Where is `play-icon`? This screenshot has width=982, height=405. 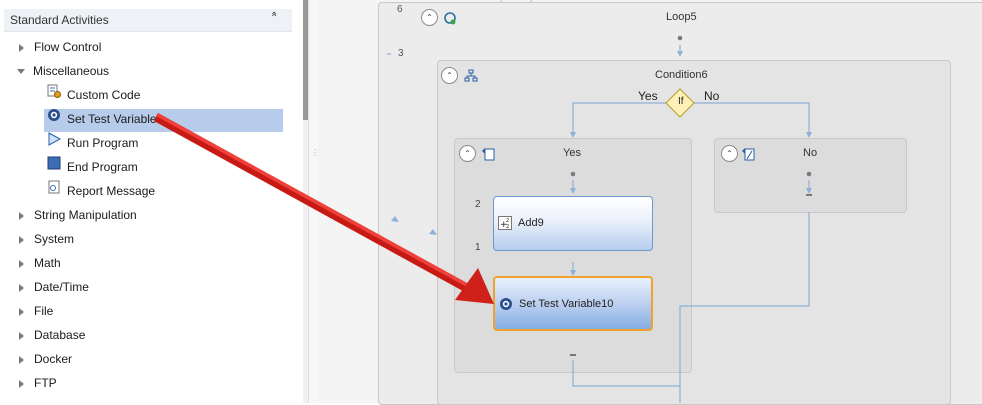
play-icon is located at coordinates (54, 141).